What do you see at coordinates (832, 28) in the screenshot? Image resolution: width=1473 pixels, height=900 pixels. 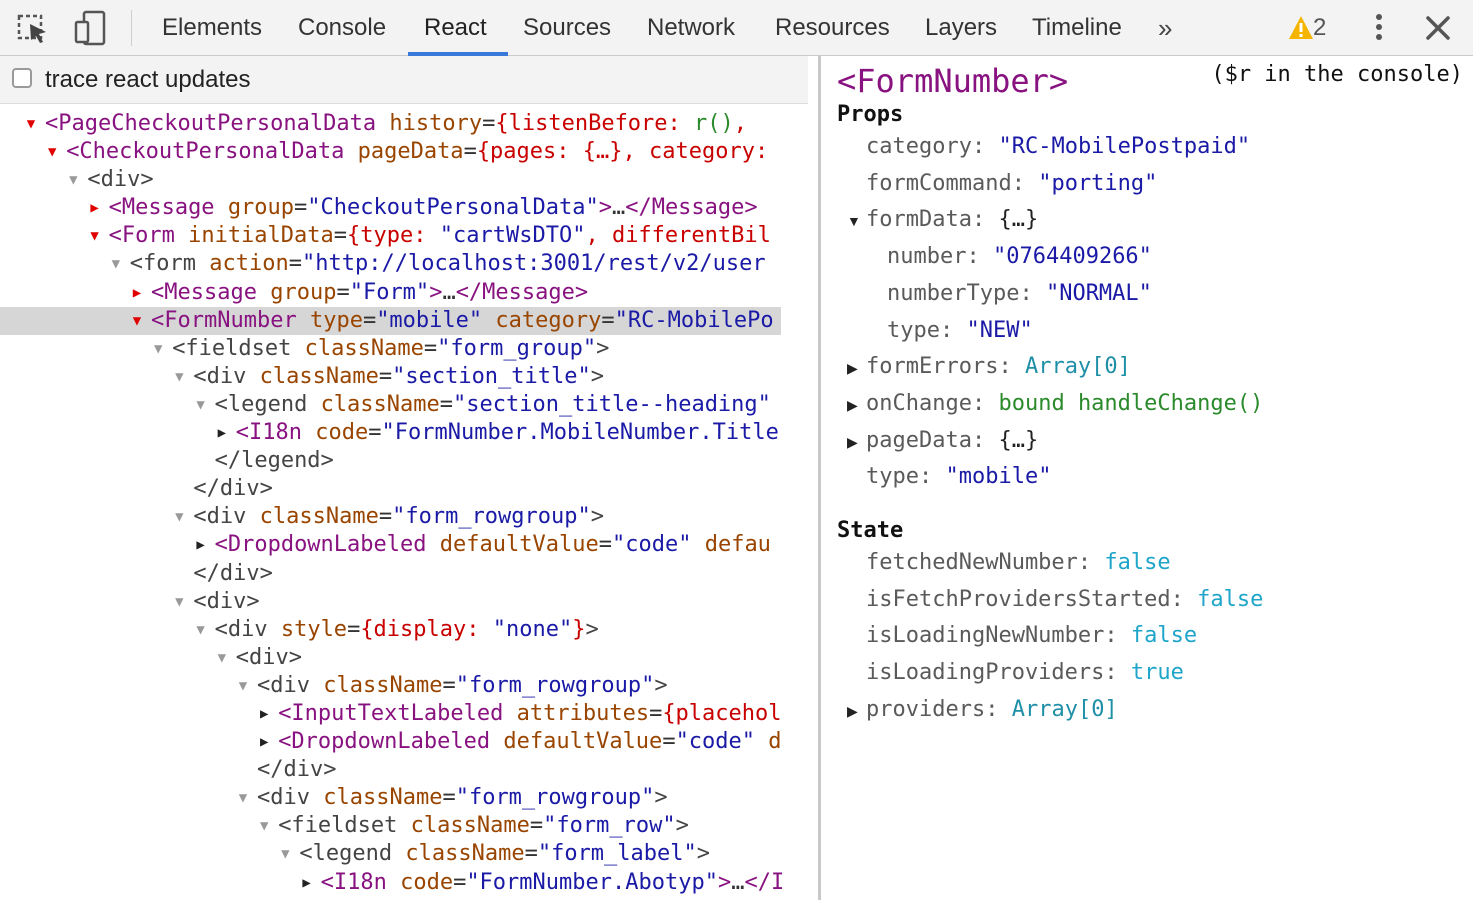 I see `tab-resources: Resources` at bounding box center [832, 28].